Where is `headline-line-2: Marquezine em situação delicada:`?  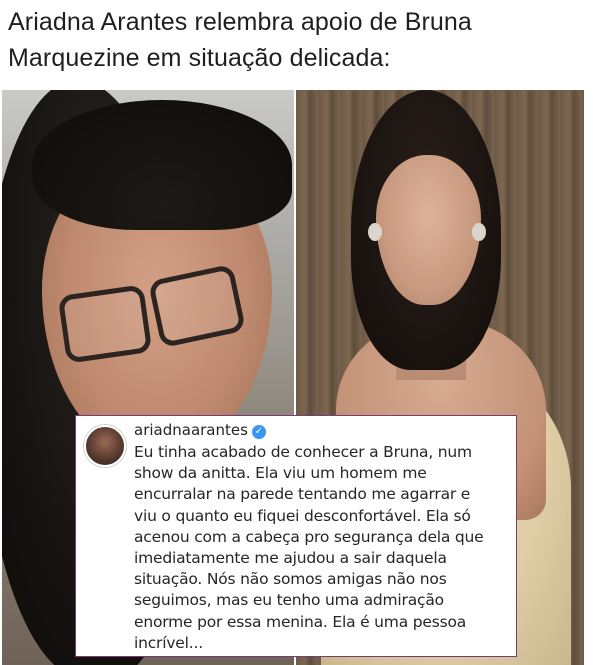 headline-line-2: Marquezine em situação delicada: is located at coordinates (199, 58).